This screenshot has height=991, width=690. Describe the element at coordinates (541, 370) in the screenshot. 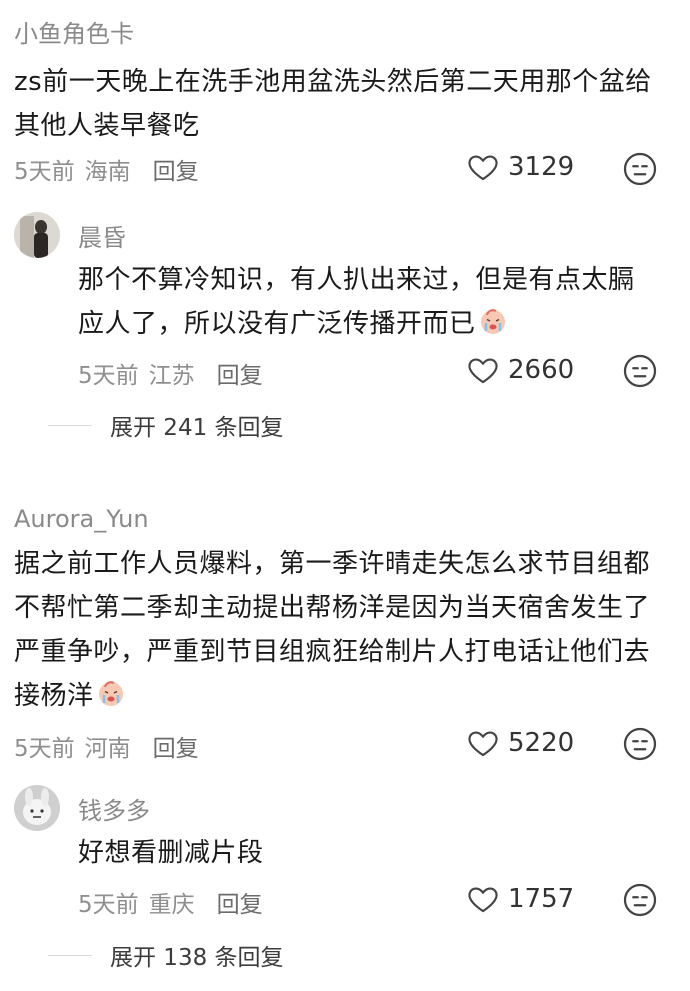

I see `like-count: 2660` at that location.